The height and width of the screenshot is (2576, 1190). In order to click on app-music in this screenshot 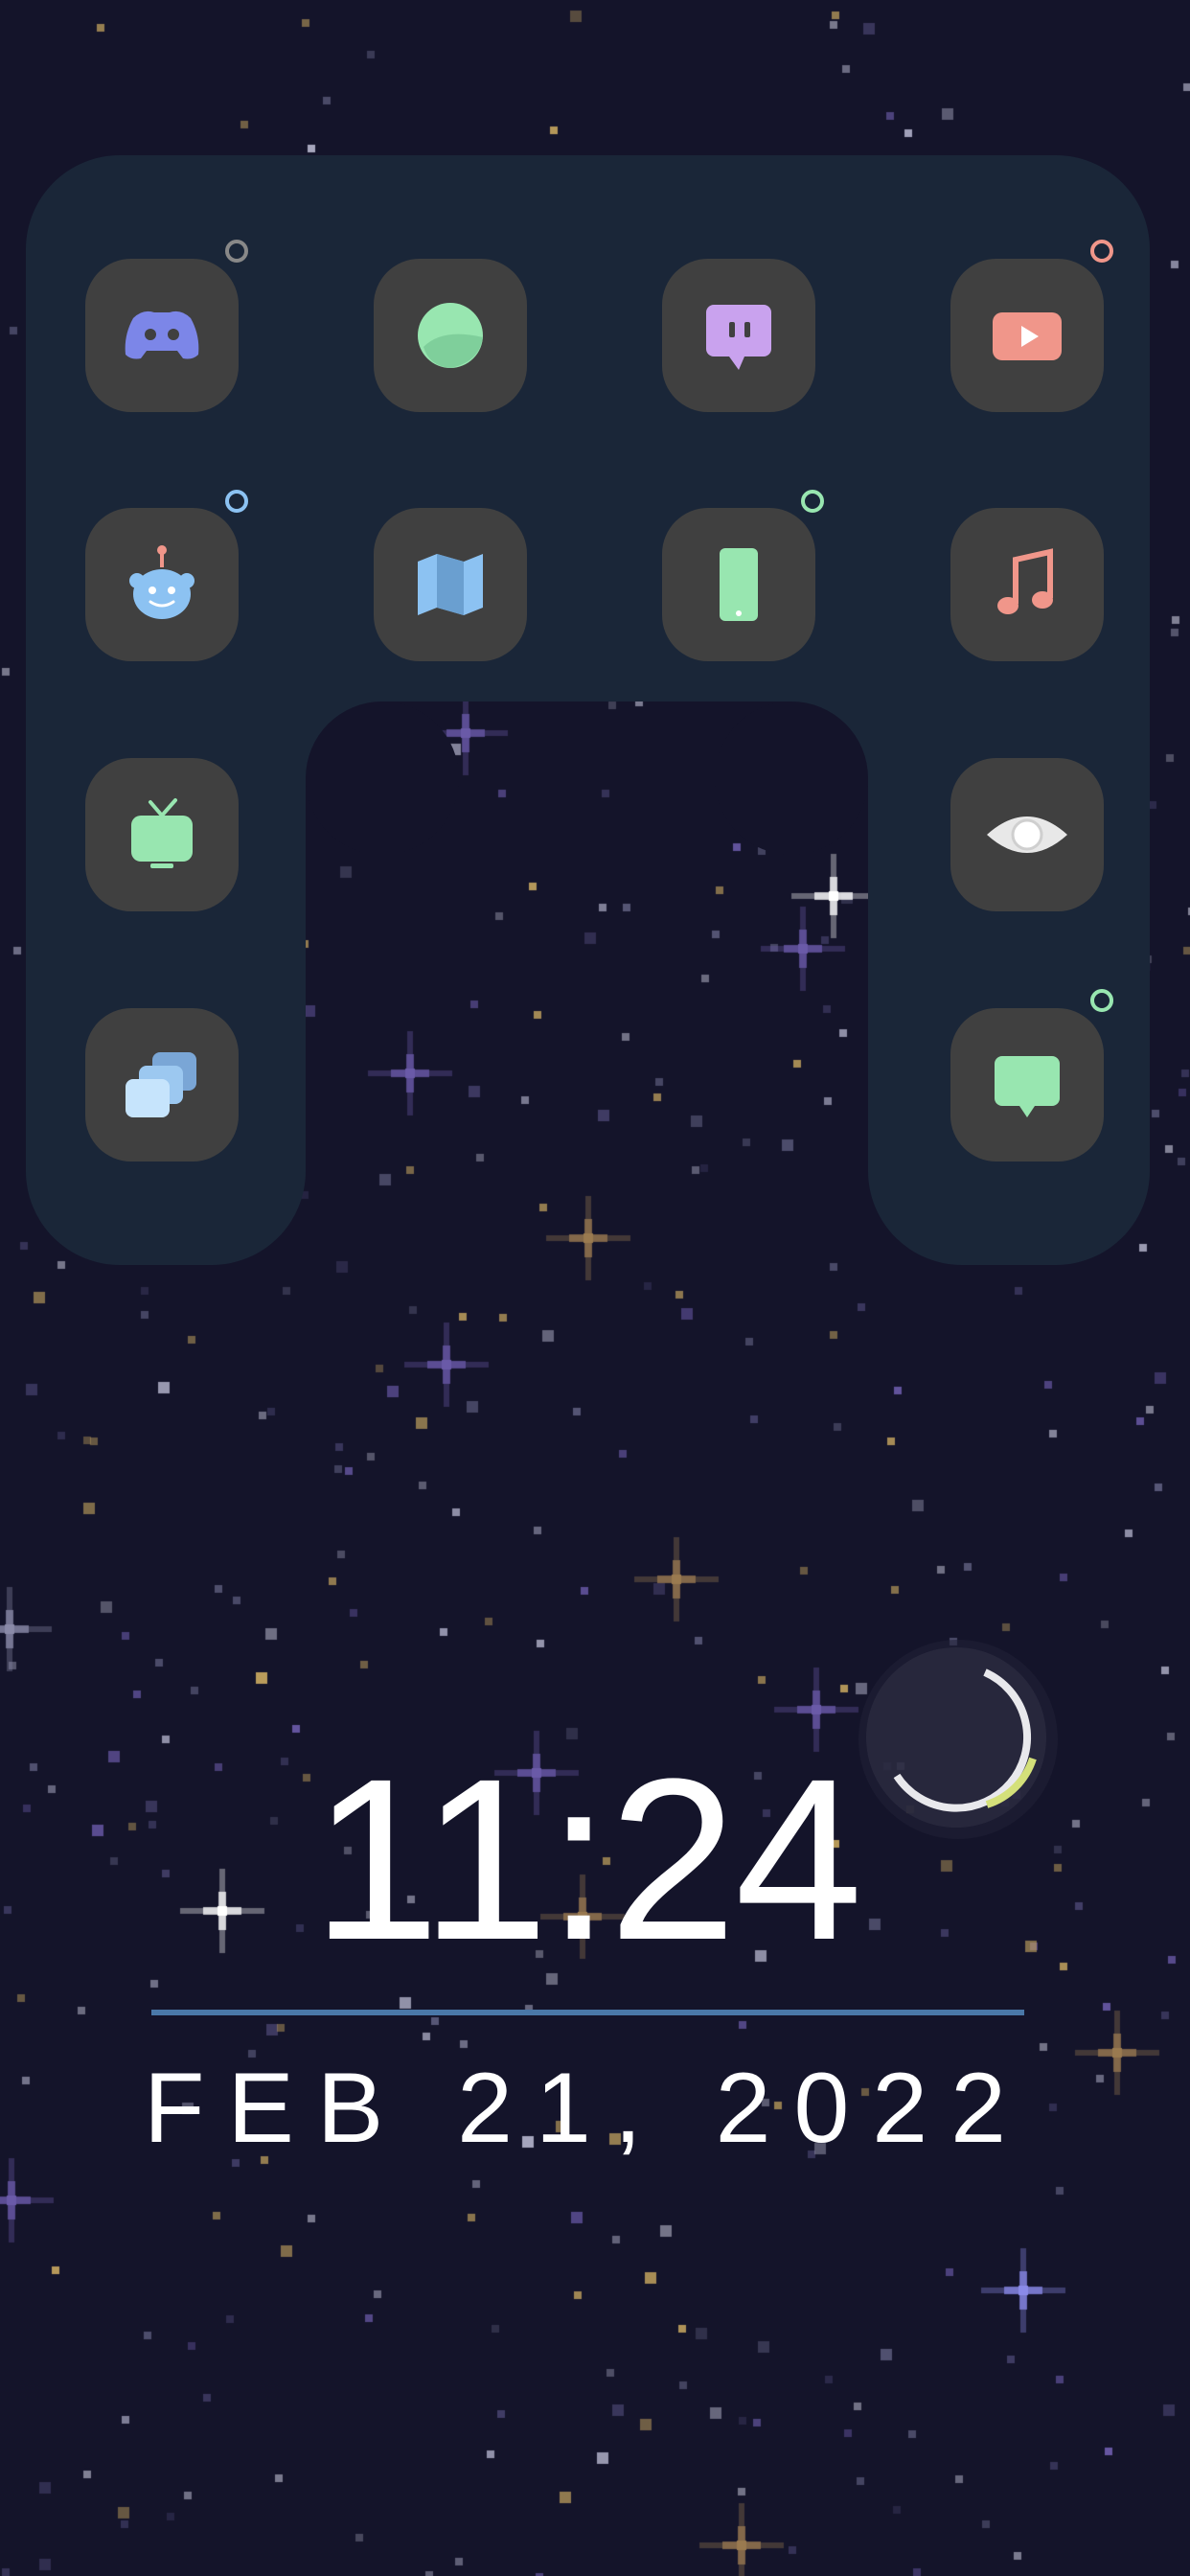, I will do `click(1027, 584)`.